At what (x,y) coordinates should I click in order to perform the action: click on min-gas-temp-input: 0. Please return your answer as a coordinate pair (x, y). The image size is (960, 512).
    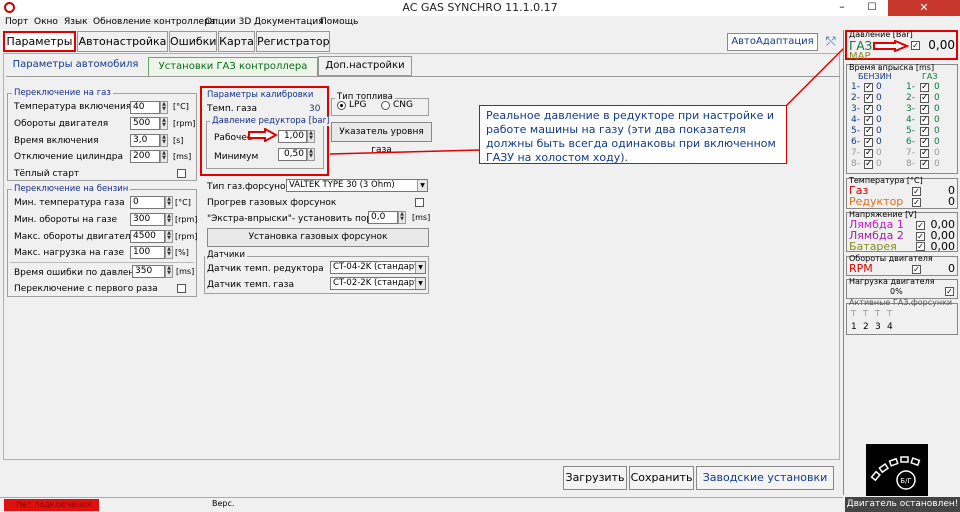
    Looking at the image, I should click on (147, 202).